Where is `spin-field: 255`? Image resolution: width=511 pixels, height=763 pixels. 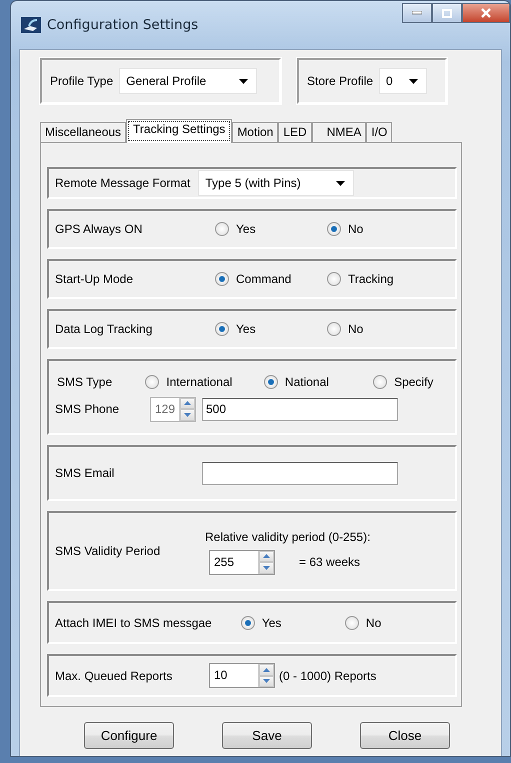 spin-field: 255 is located at coordinates (242, 562).